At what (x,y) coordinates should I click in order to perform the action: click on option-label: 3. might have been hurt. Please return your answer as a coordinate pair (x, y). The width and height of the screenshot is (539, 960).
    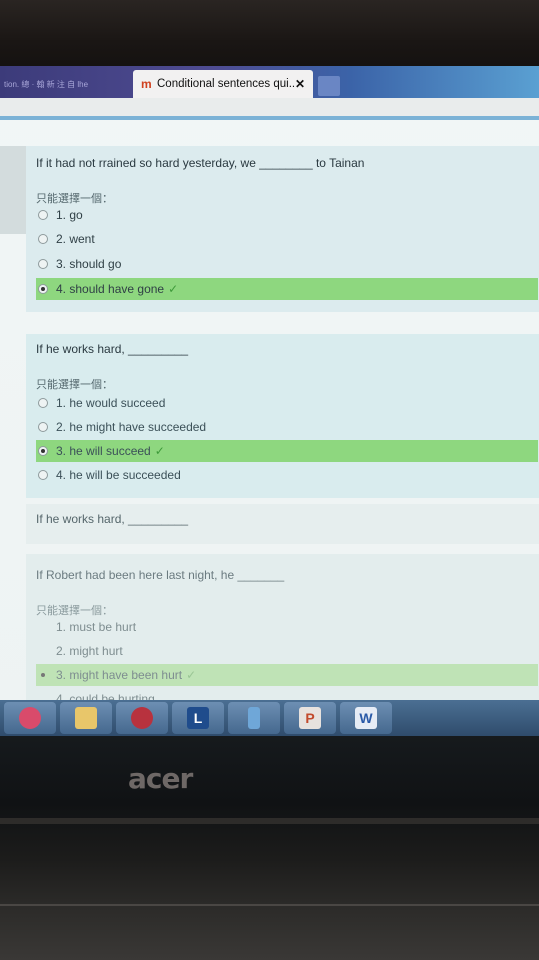
    Looking at the image, I should click on (119, 675).